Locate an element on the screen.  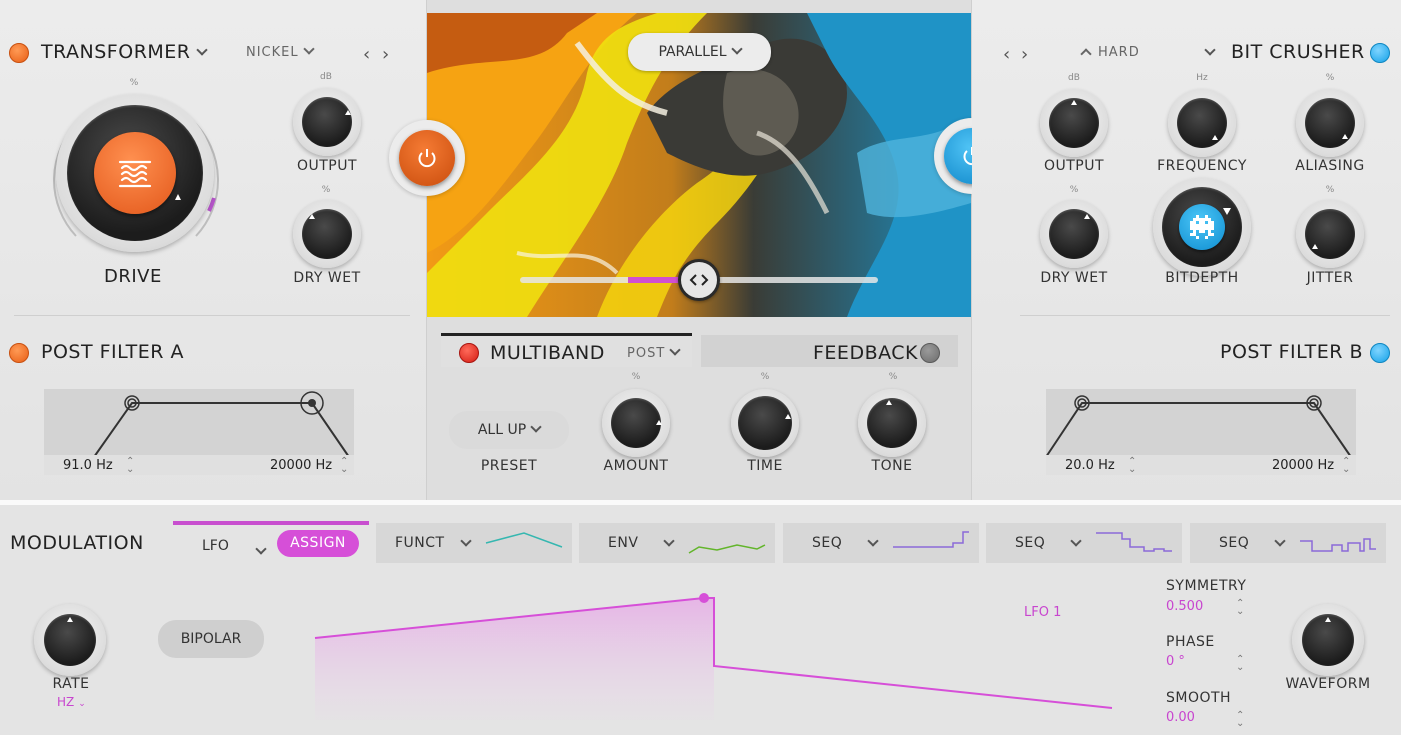
bitcrusher-mode-dropdown: HARD is located at coordinates (1110, 52).